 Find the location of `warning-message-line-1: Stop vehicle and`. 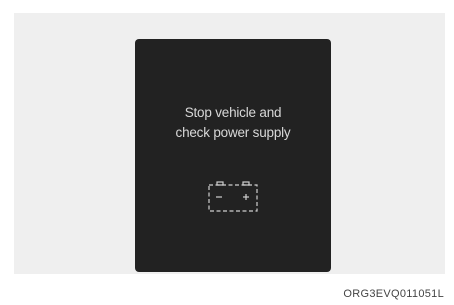

warning-message-line-1: Stop vehicle and is located at coordinates (233, 112).